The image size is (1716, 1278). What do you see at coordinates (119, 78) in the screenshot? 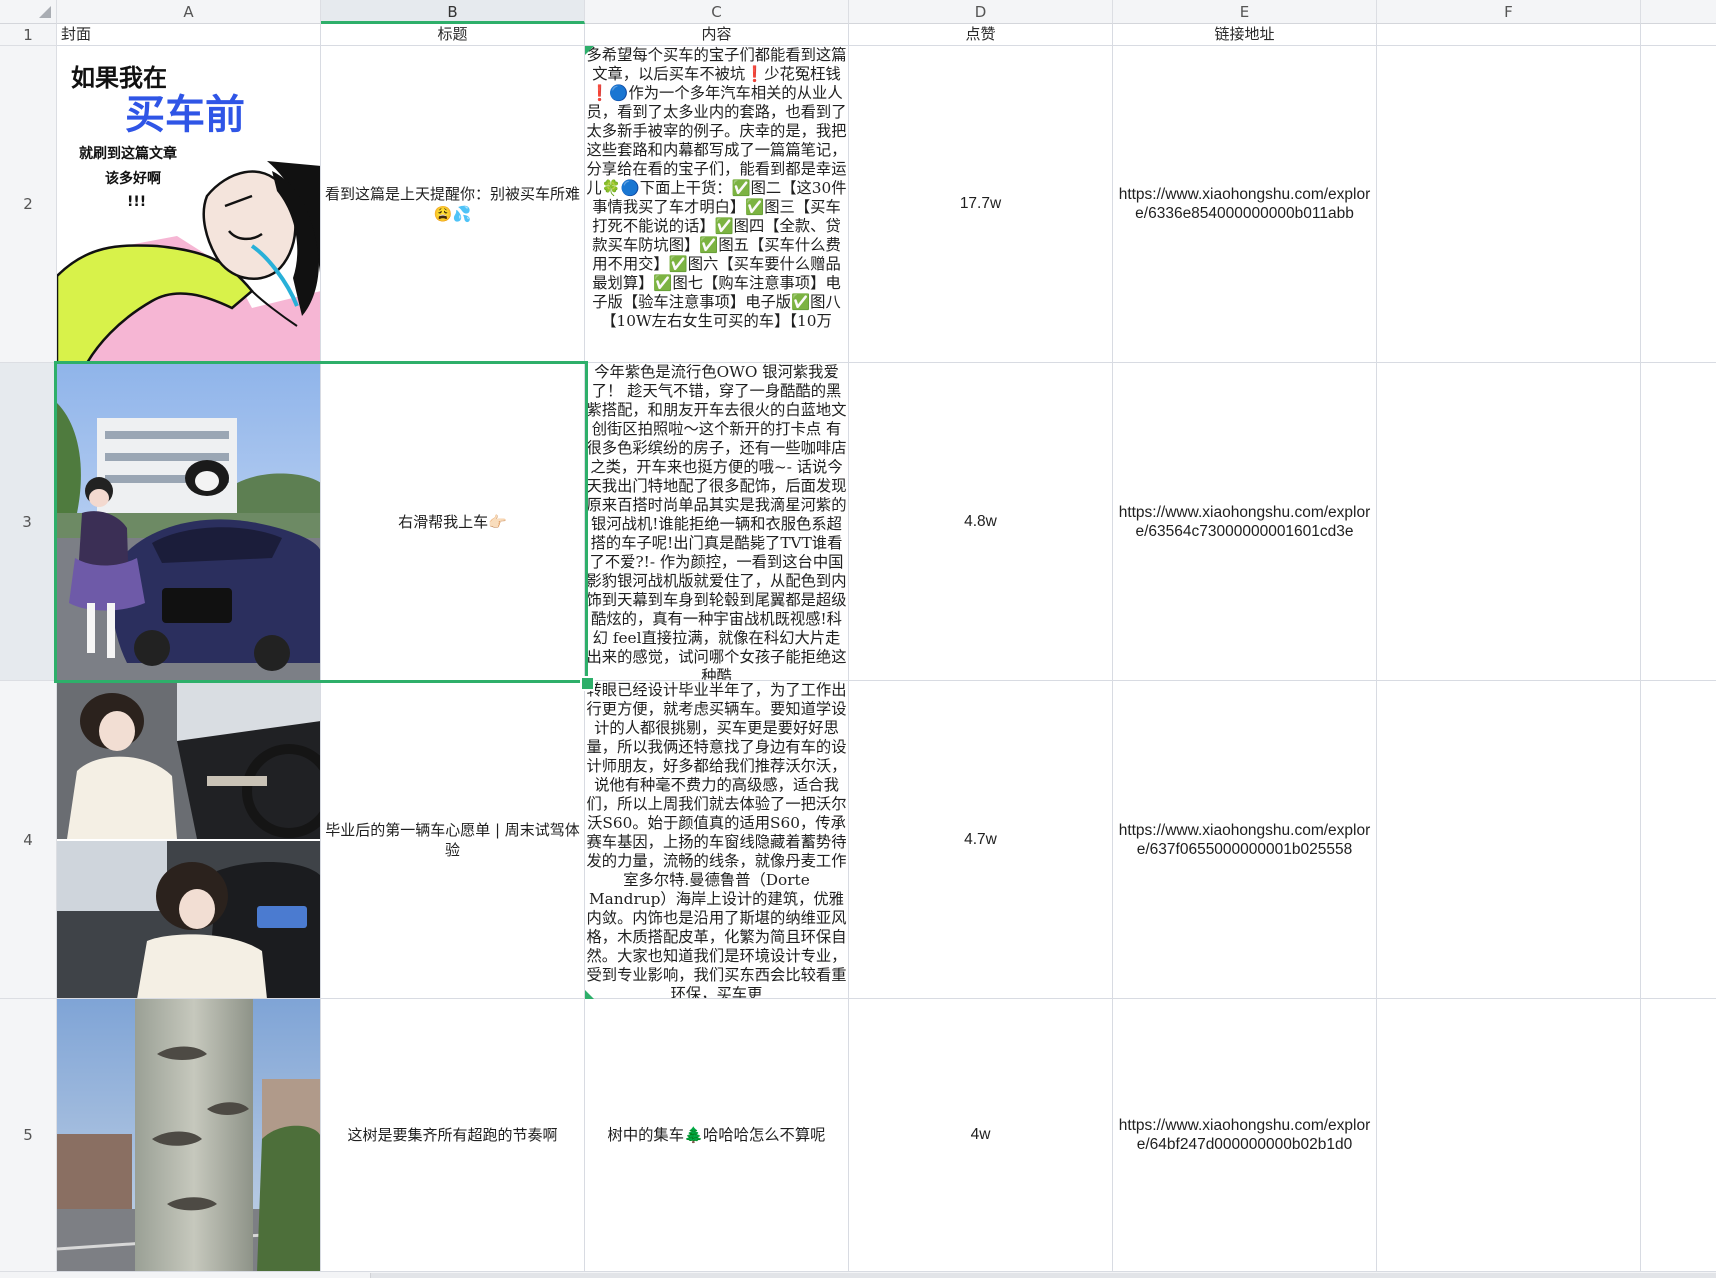
I see `cover-text-line1: 如果我在` at bounding box center [119, 78].